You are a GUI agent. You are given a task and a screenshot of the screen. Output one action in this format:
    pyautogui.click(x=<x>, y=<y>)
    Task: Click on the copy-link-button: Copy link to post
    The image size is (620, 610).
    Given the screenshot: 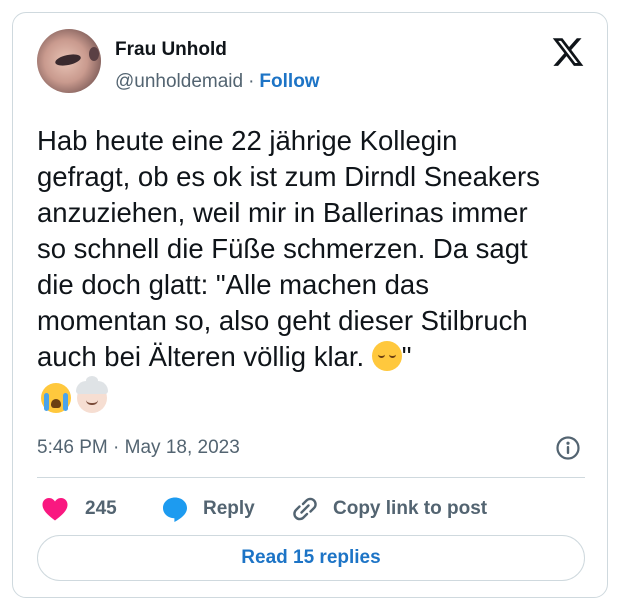 What is the action you would take?
    pyautogui.click(x=389, y=509)
    